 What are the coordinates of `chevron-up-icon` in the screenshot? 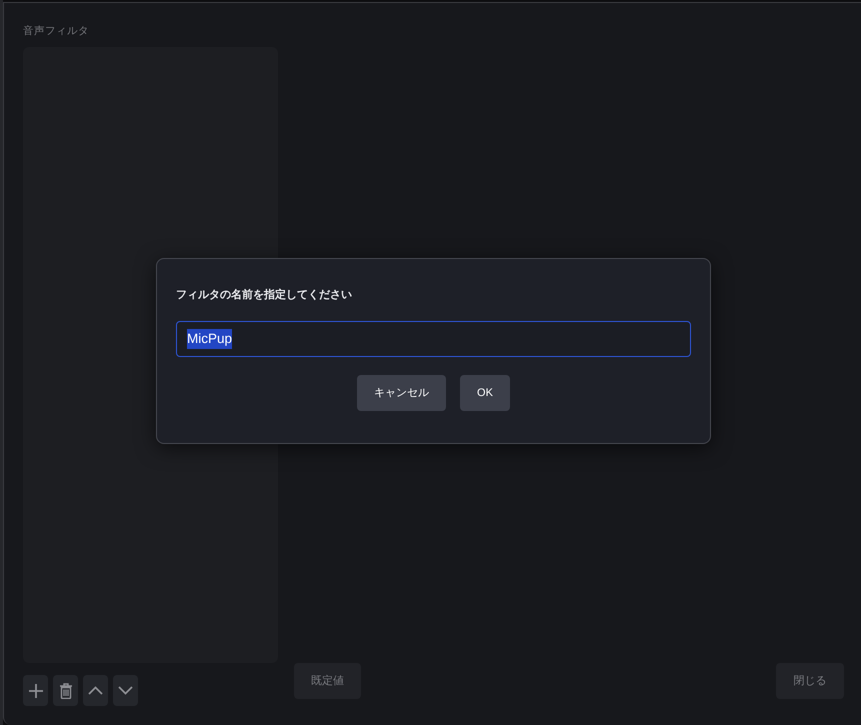 It's located at (95, 690).